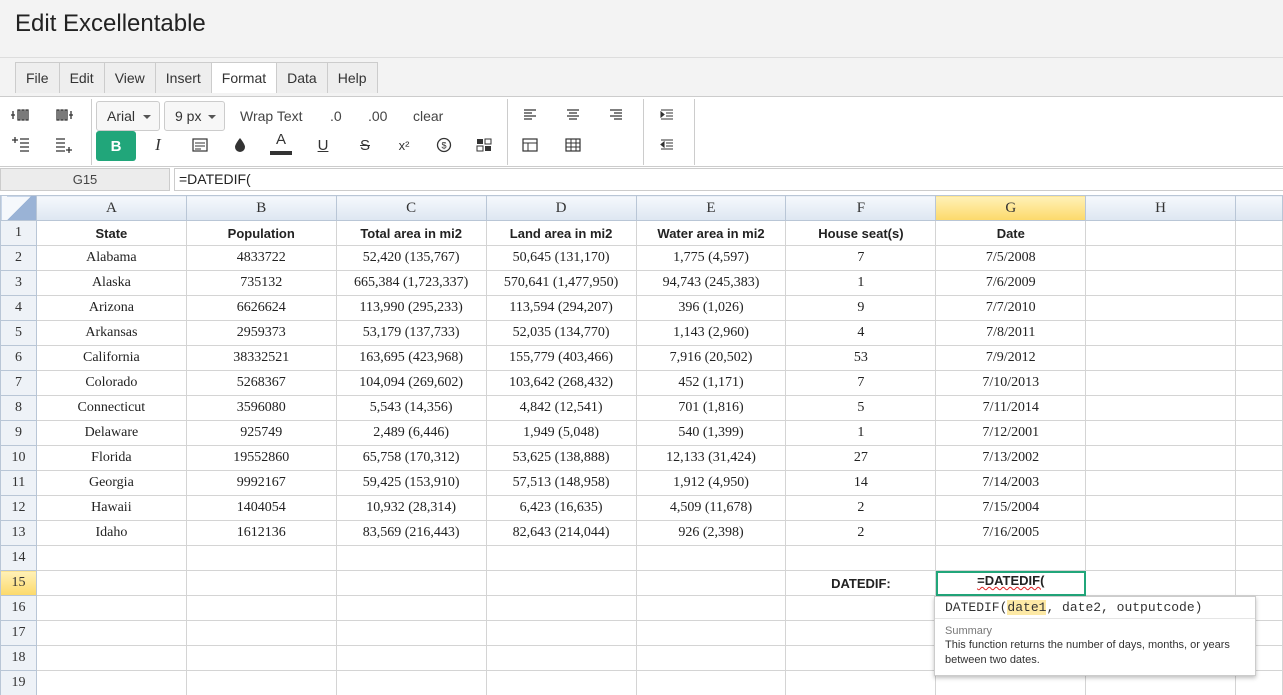 The height and width of the screenshot is (695, 1283). I want to click on cell: California, so click(111, 358).